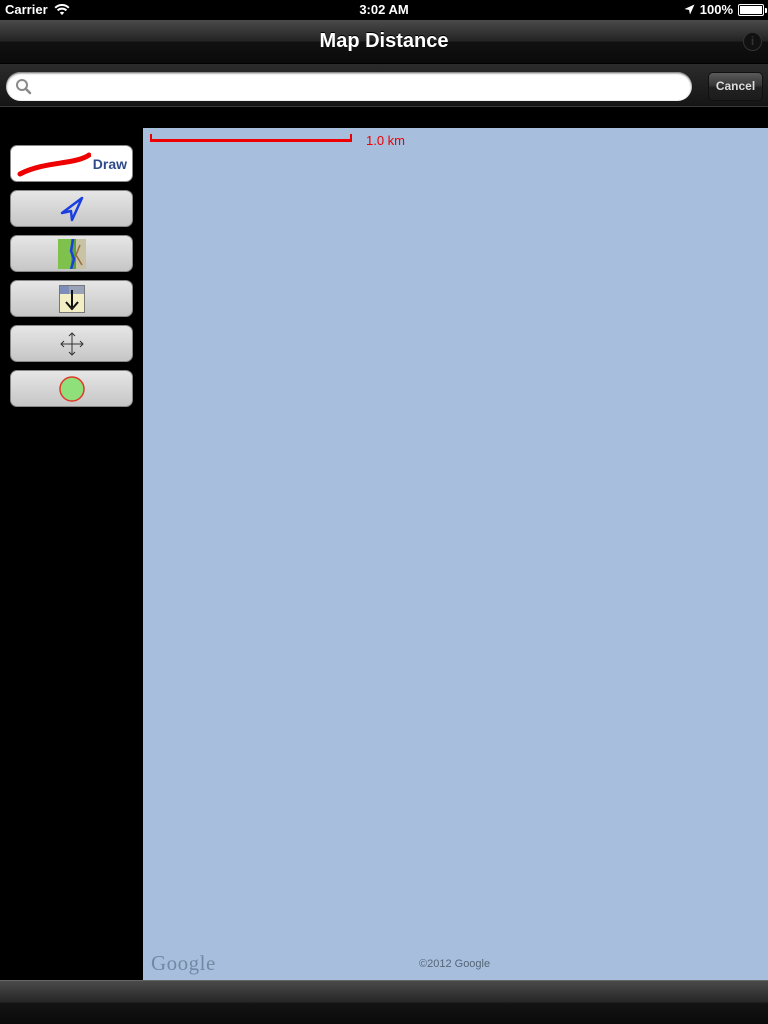  What do you see at coordinates (183, 963) in the screenshot?
I see `google-logo: Google` at bounding box center [183, 963].